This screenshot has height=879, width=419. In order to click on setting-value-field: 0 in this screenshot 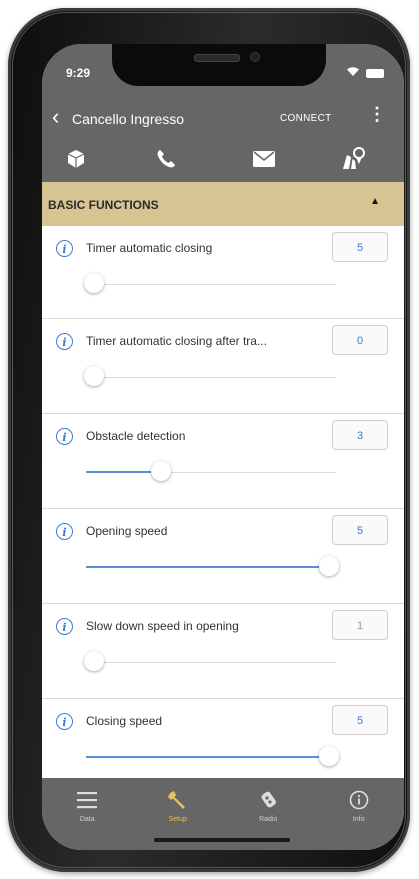, I will do `click(360, 340)`.